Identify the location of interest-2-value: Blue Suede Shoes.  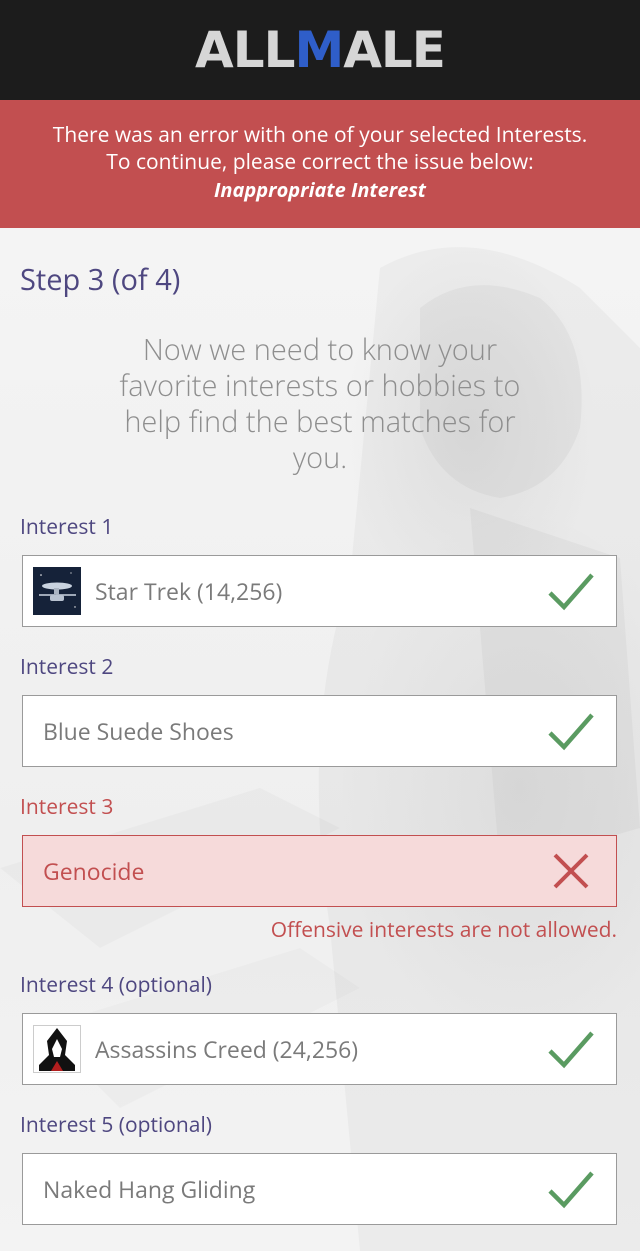
(138, 731).